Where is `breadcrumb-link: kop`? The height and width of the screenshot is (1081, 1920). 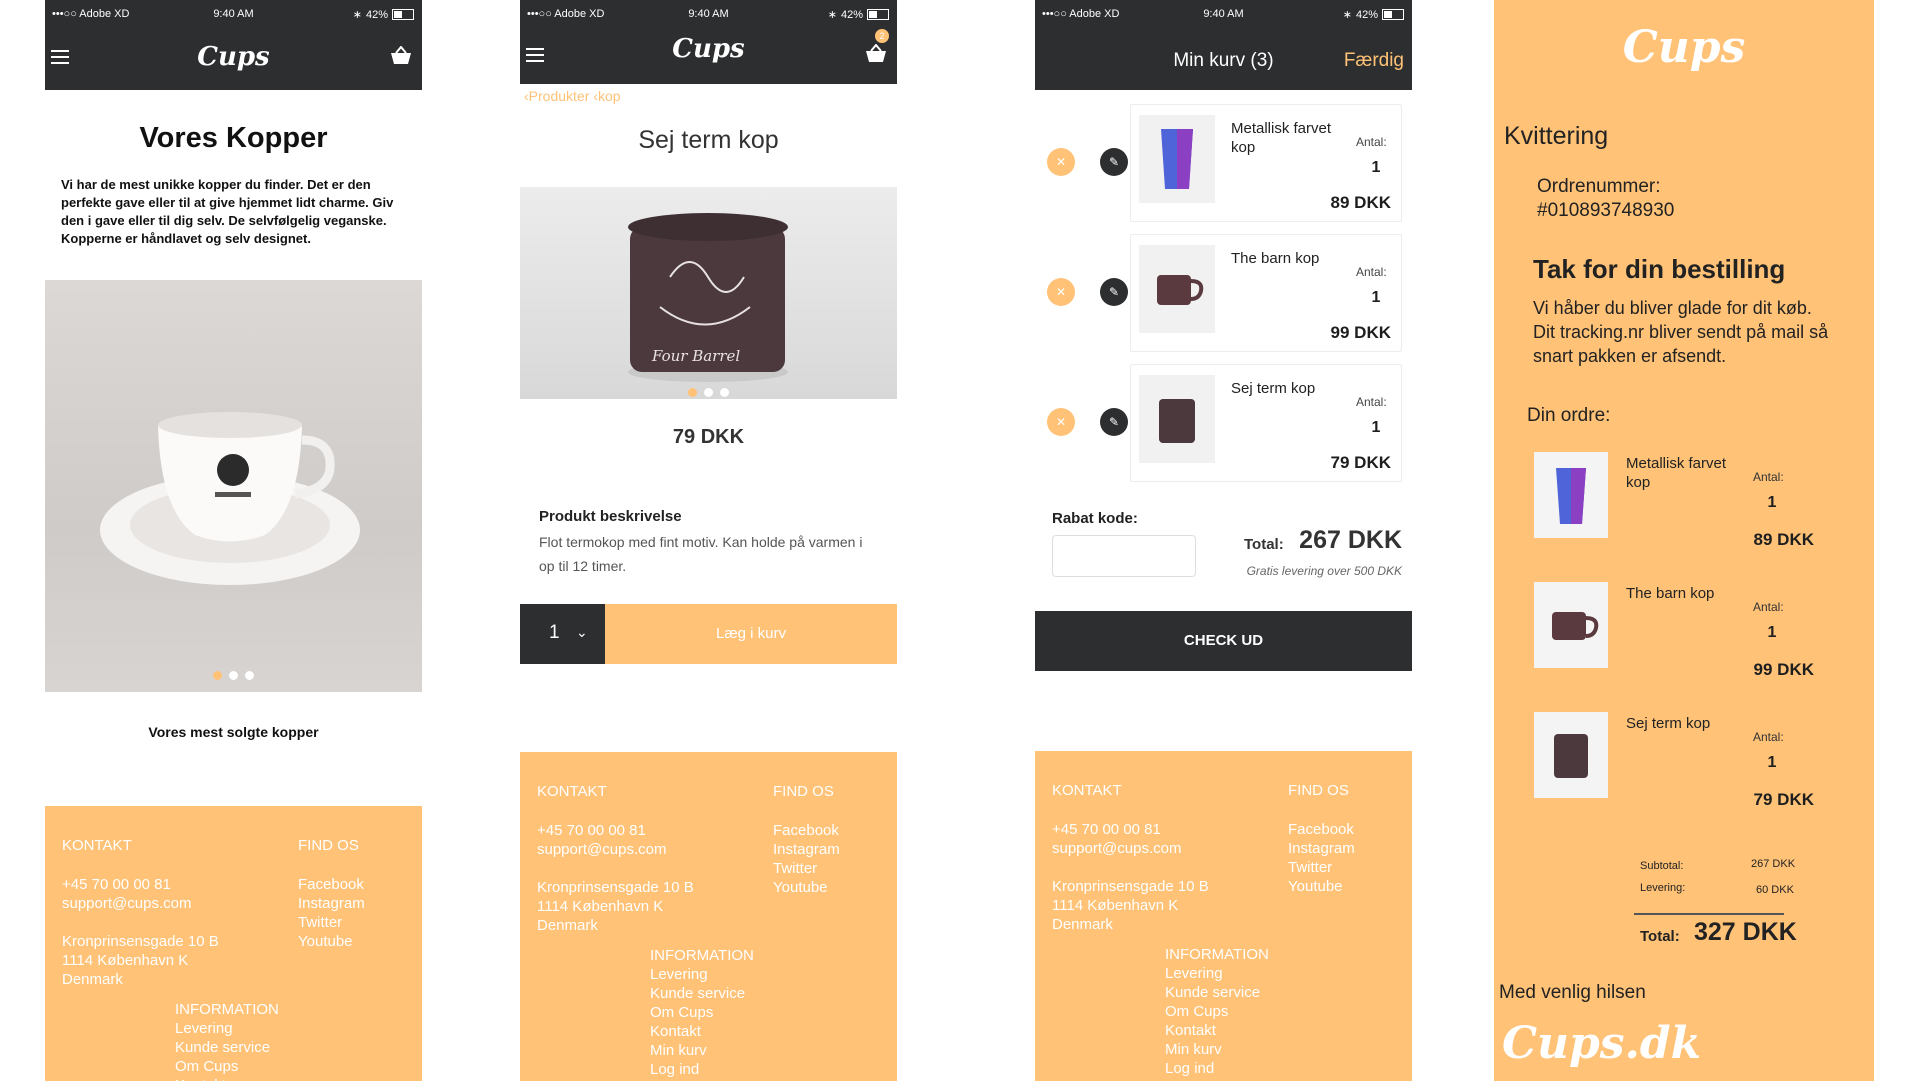
breadcrumb-link: kop is located at coordinates (609, 96).